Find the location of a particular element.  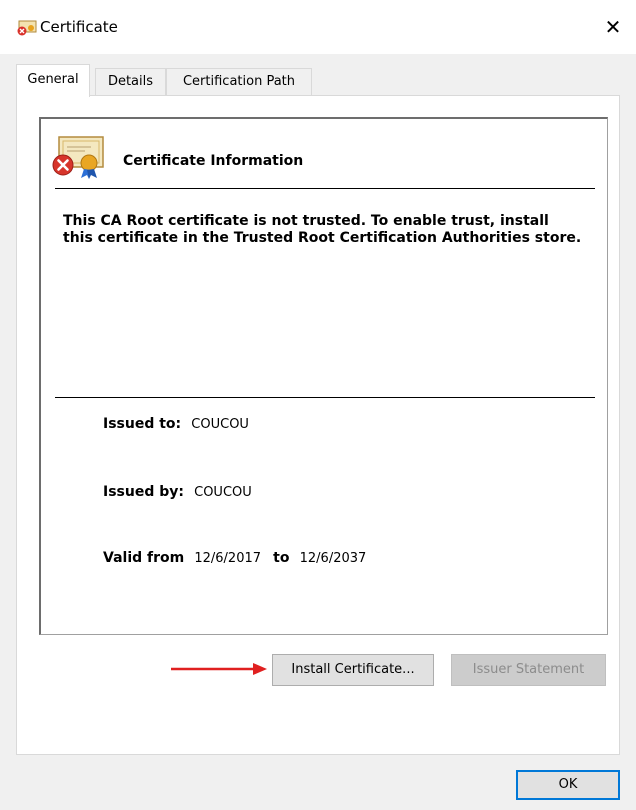

info-title: Certificate Information is located at coordinates (213, 161).